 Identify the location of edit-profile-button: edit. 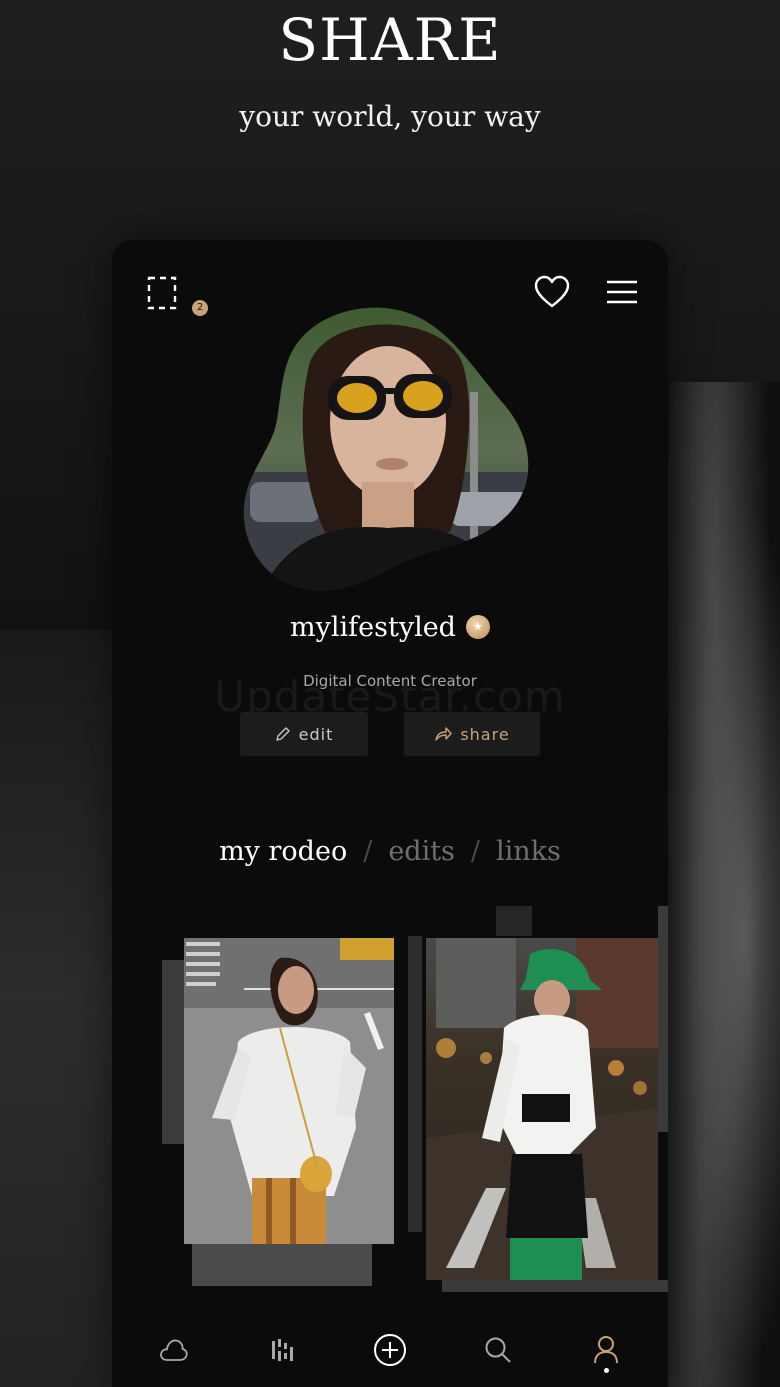
(304, 734).